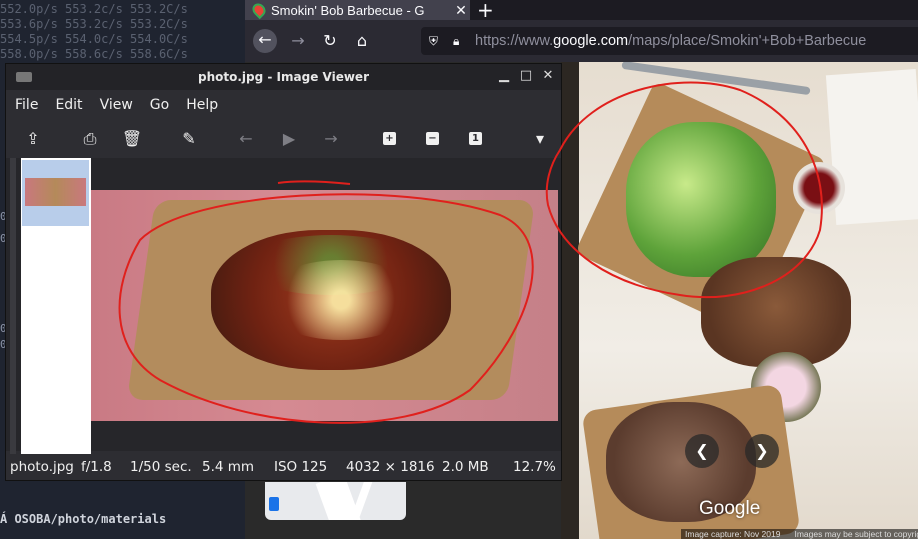 The image size is (918, 539). Describe the element at coordinates (747, 41) in the screenshot. I see `url-path: /maps/place/Smokin'+Bob+Barbecue` at that location.